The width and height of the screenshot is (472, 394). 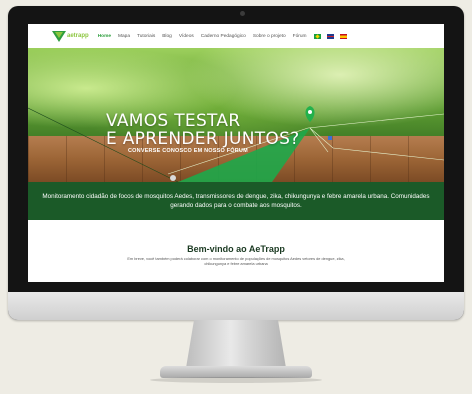 What do you see at coordinates (173, 121) in the screenshot?
I see `hero-title-line-1: VAMOS TESTAR` at bounding box center [173, 121].